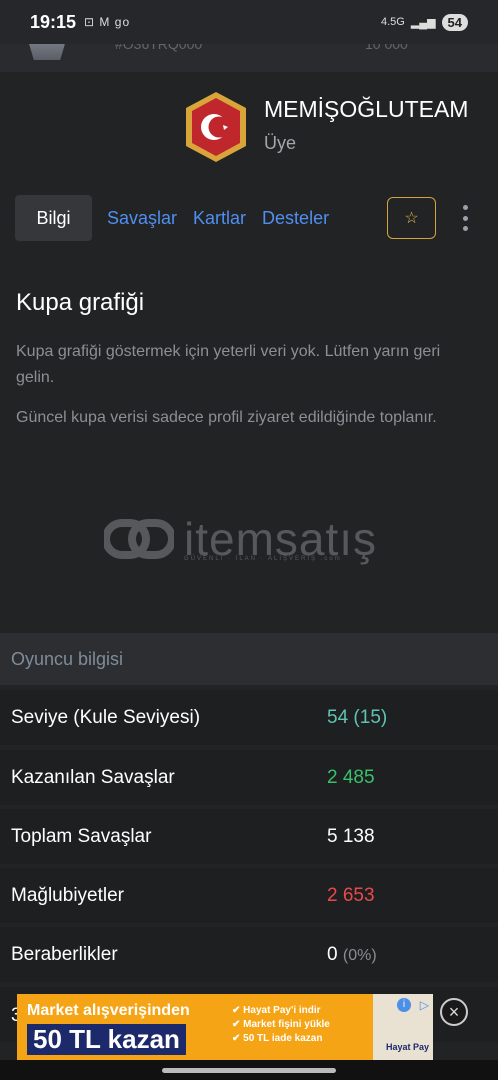 The image size is (498, 1080). Describe the element at coordinates (249, 777) in the screenshot. I see `info-row-wins: Kazanılan Savaşlar 2 485` at that location.